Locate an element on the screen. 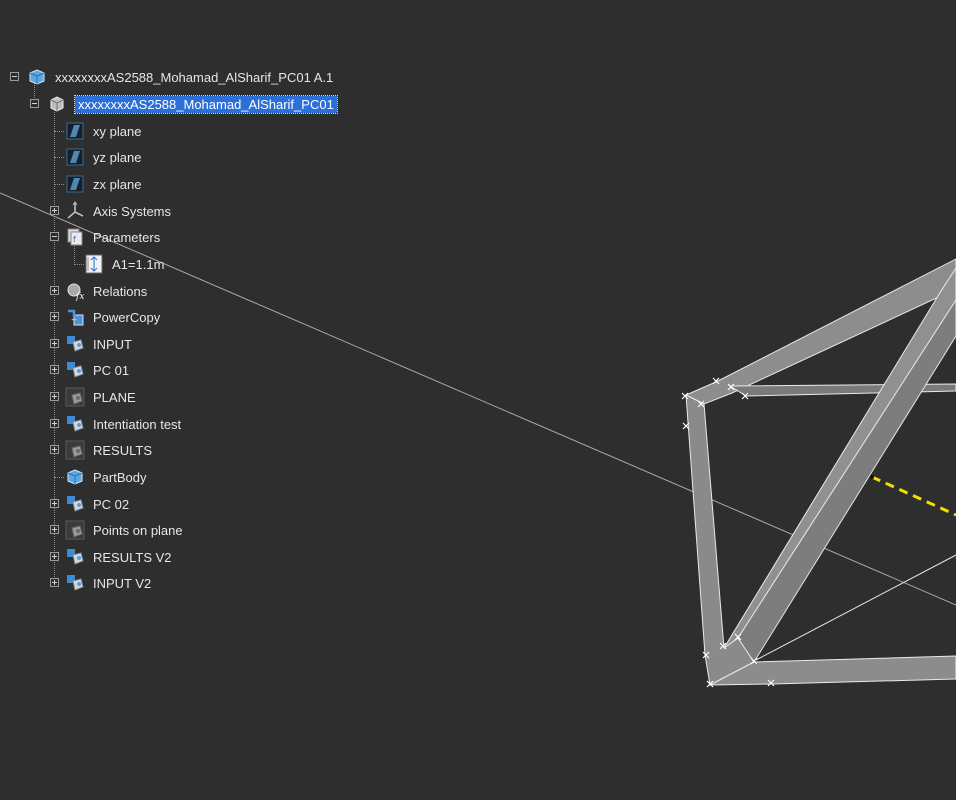 The width and height of the screenshot is (956, 800). product-icon is located at coordinates (37, 77).